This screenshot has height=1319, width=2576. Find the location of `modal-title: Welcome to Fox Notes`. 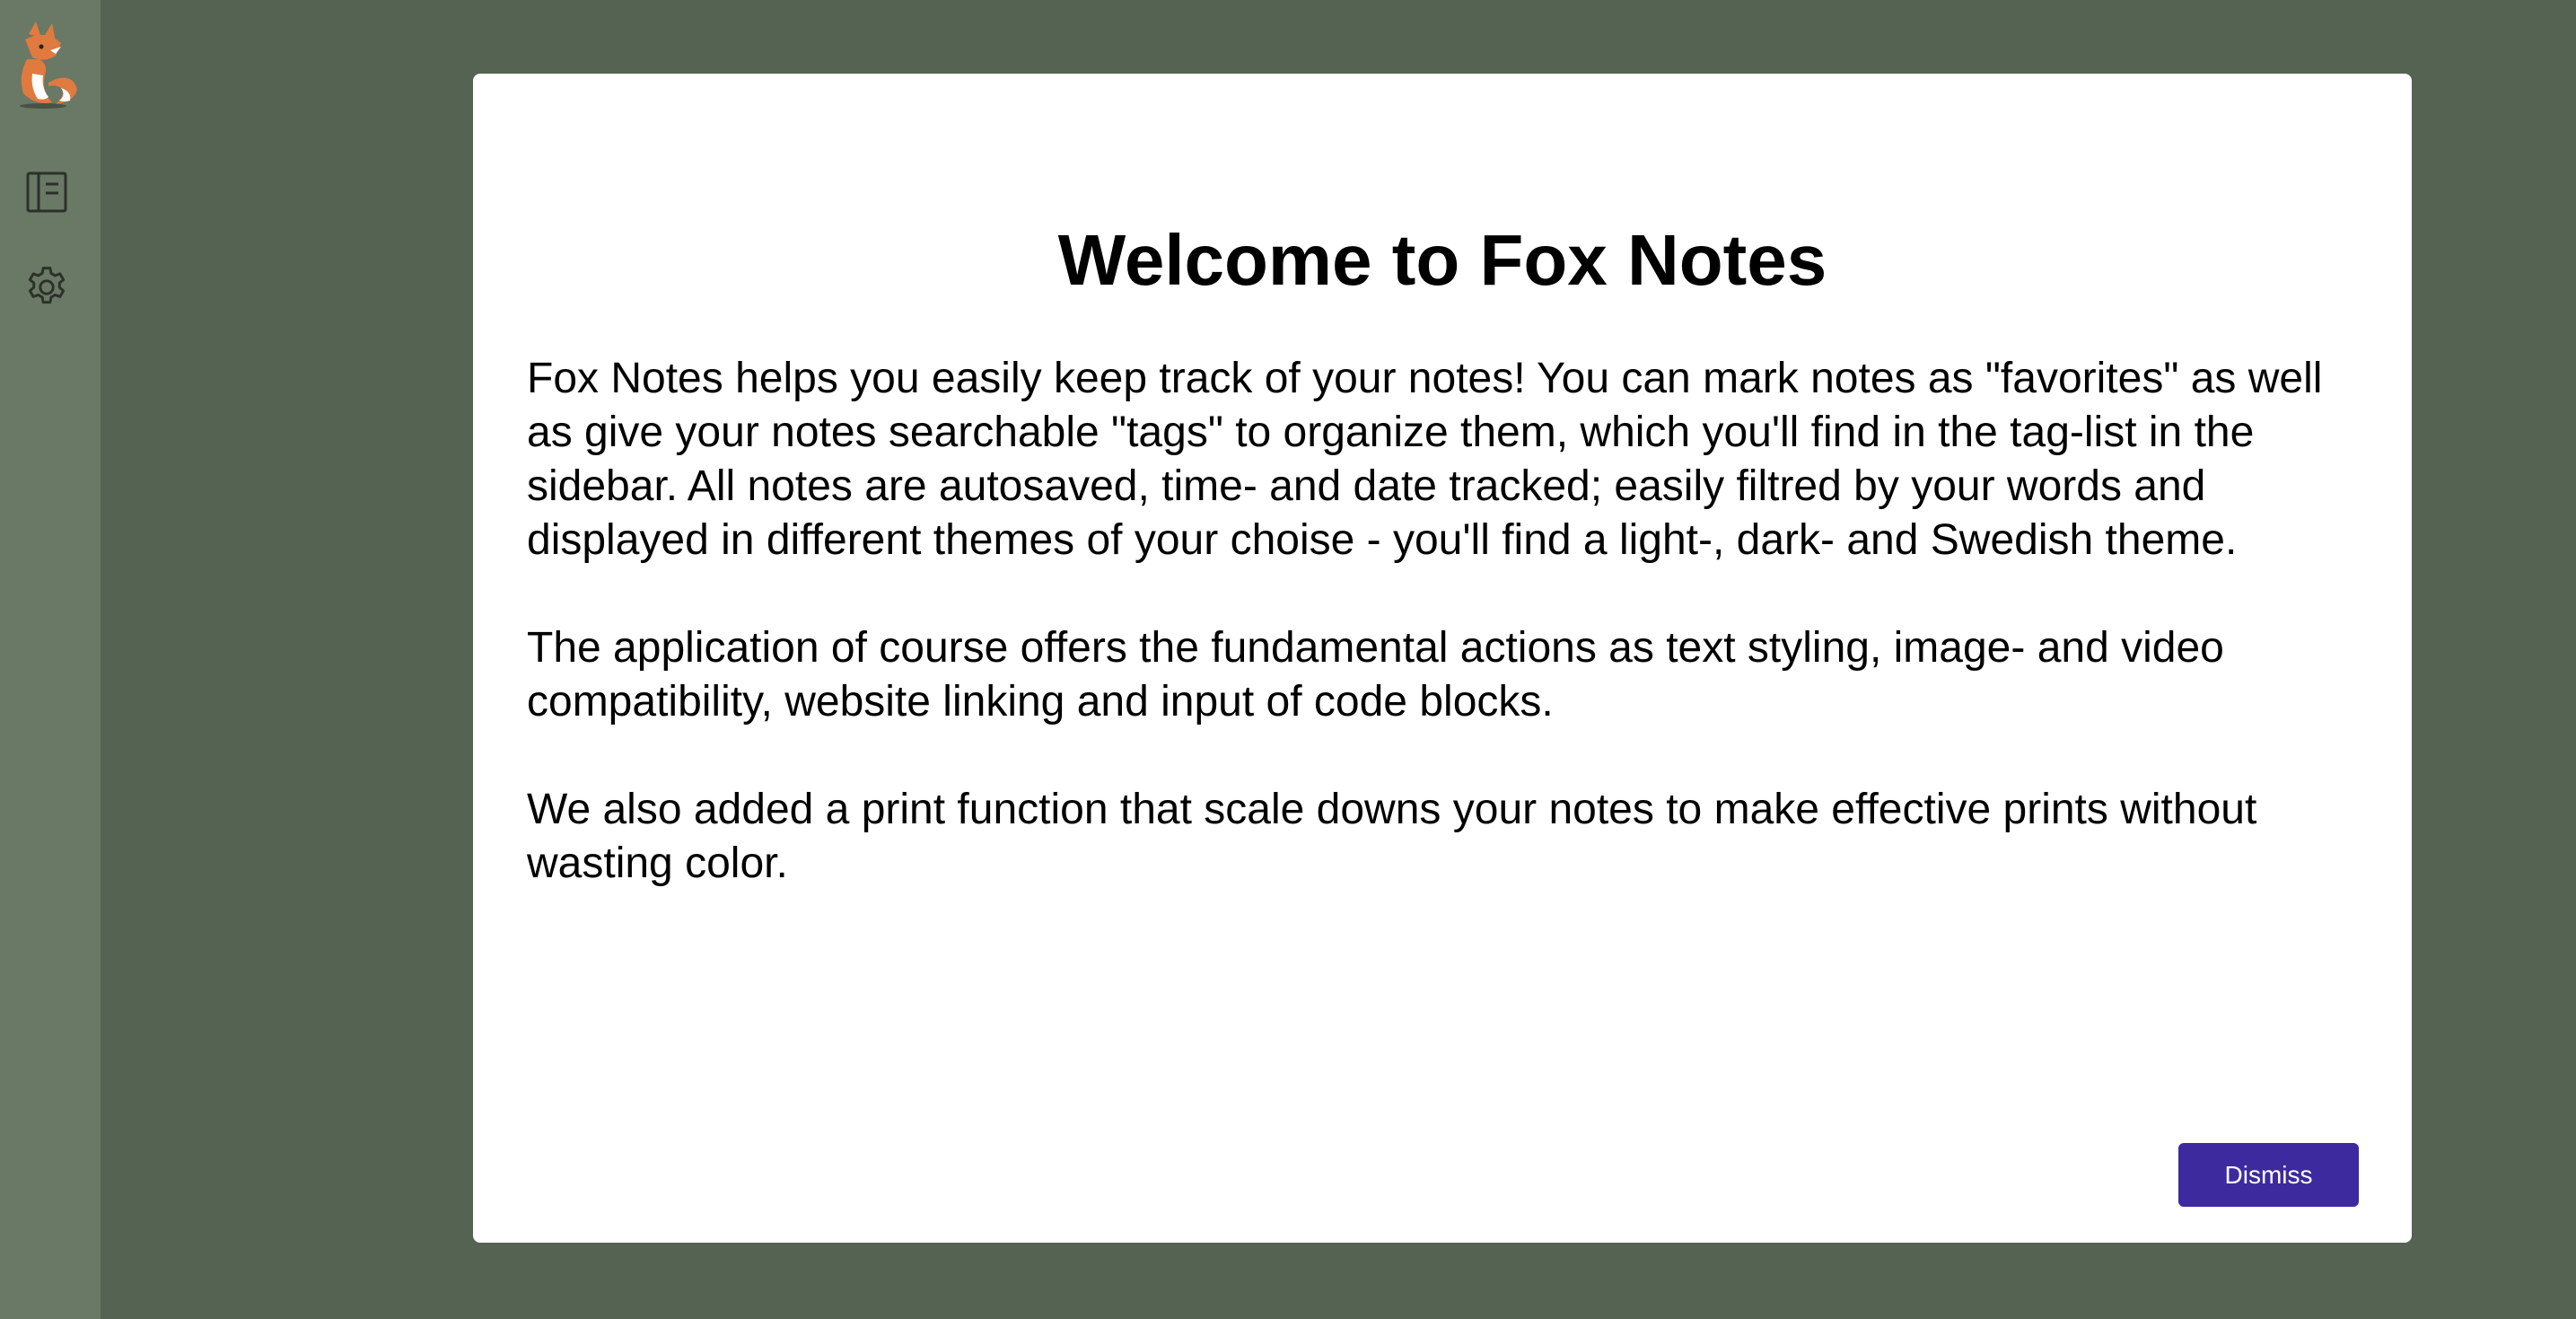

modal-title: Welcome to Fox Notes is located at coordinates (1442, 260).